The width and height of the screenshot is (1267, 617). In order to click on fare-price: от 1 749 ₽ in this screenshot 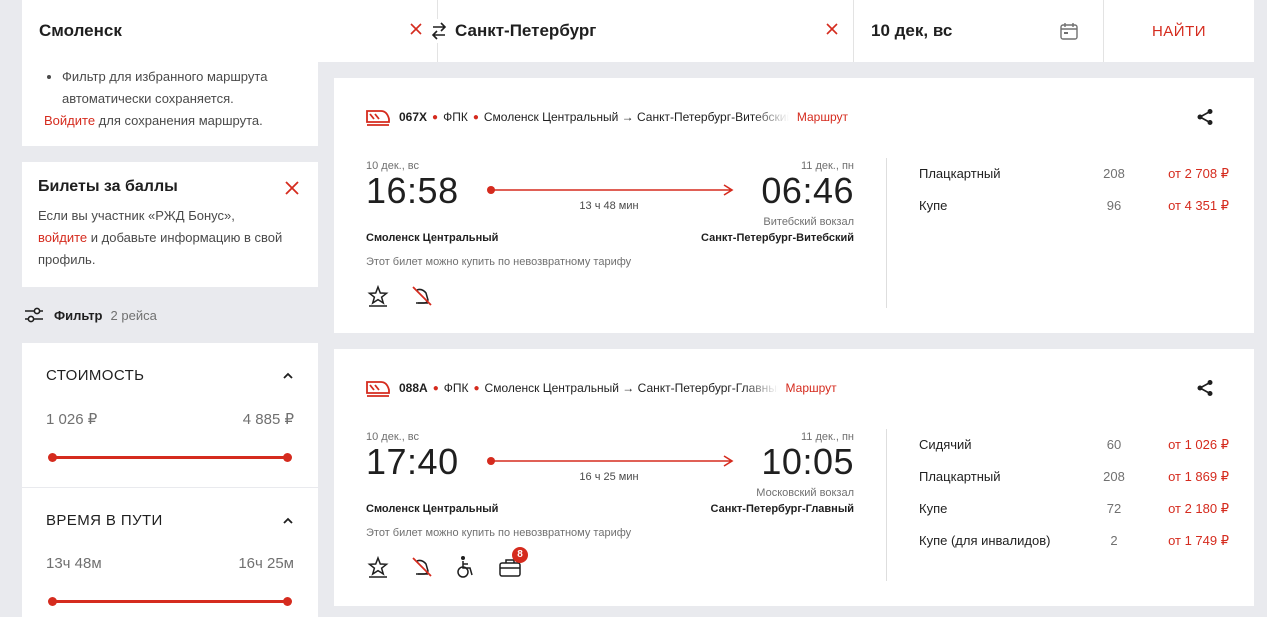, I will do `click(1189, 541)`.